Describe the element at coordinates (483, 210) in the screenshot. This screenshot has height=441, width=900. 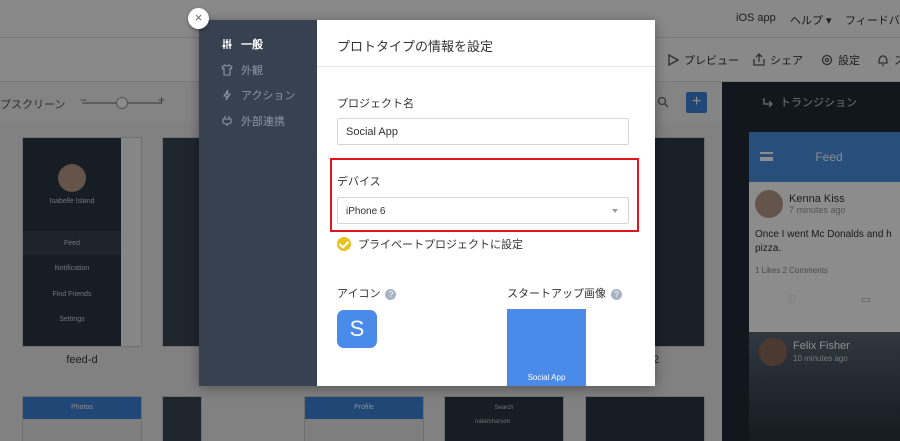
I see `device-select: iPhone 6` at that location.